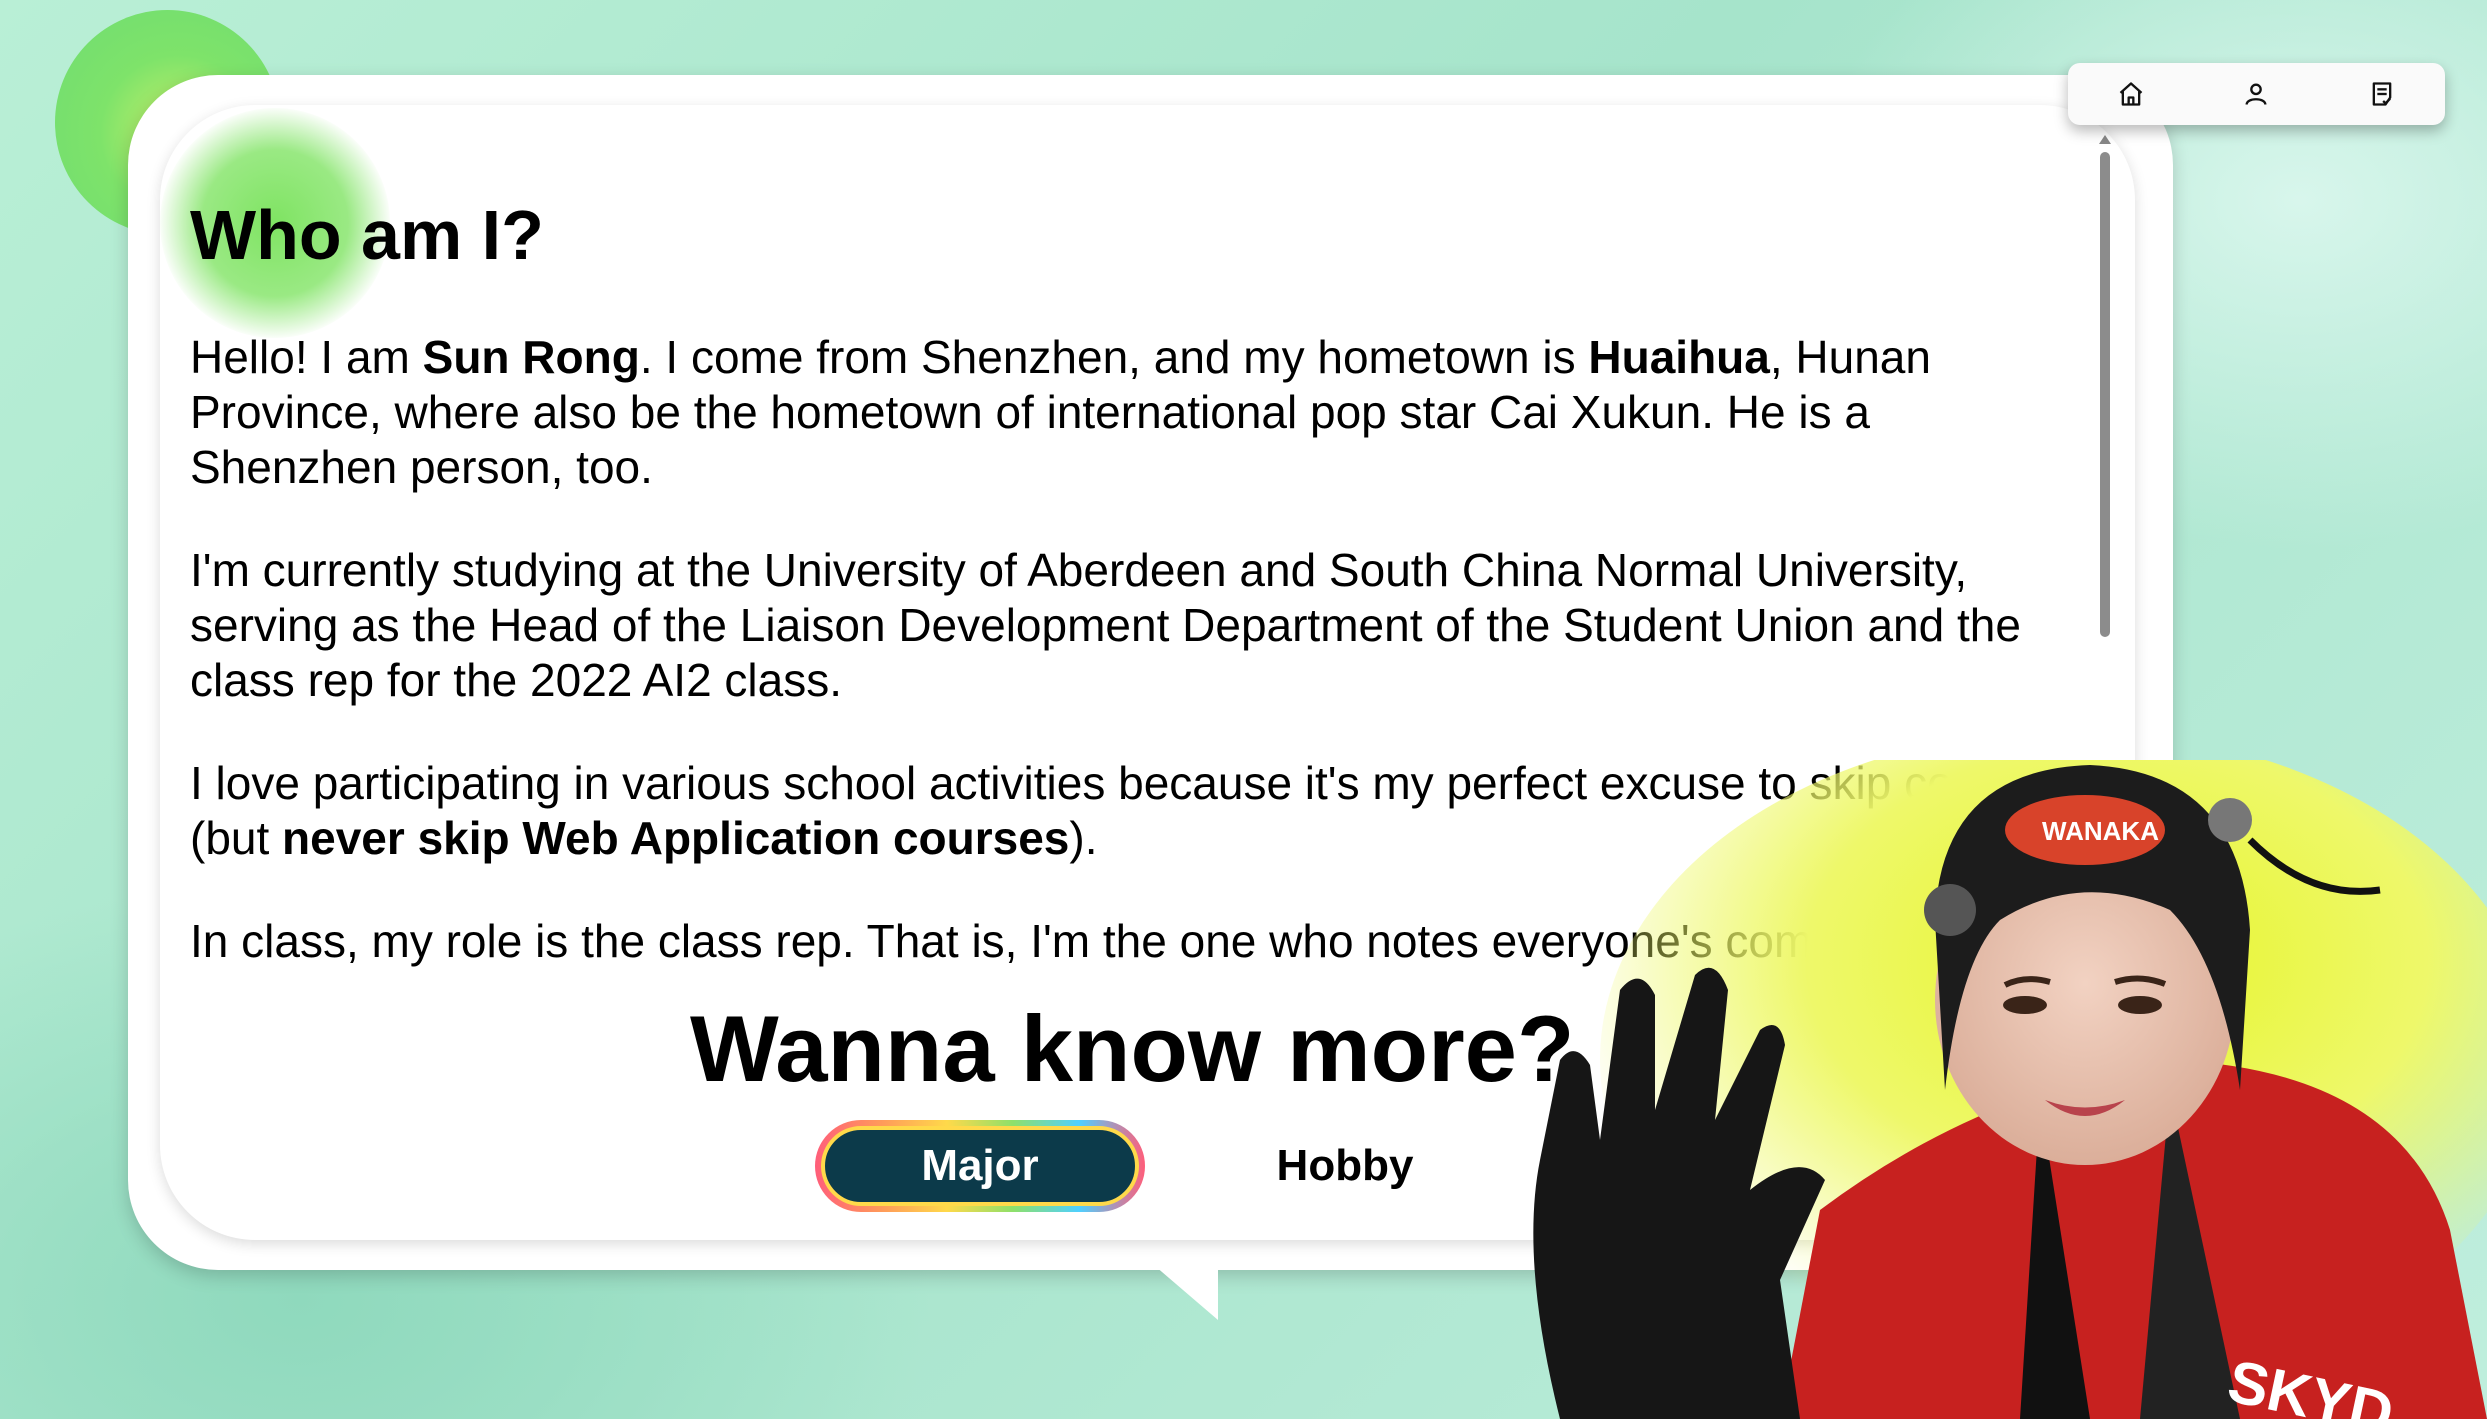  I want to click on speech-bubble-tail, so click(1183, 1290).